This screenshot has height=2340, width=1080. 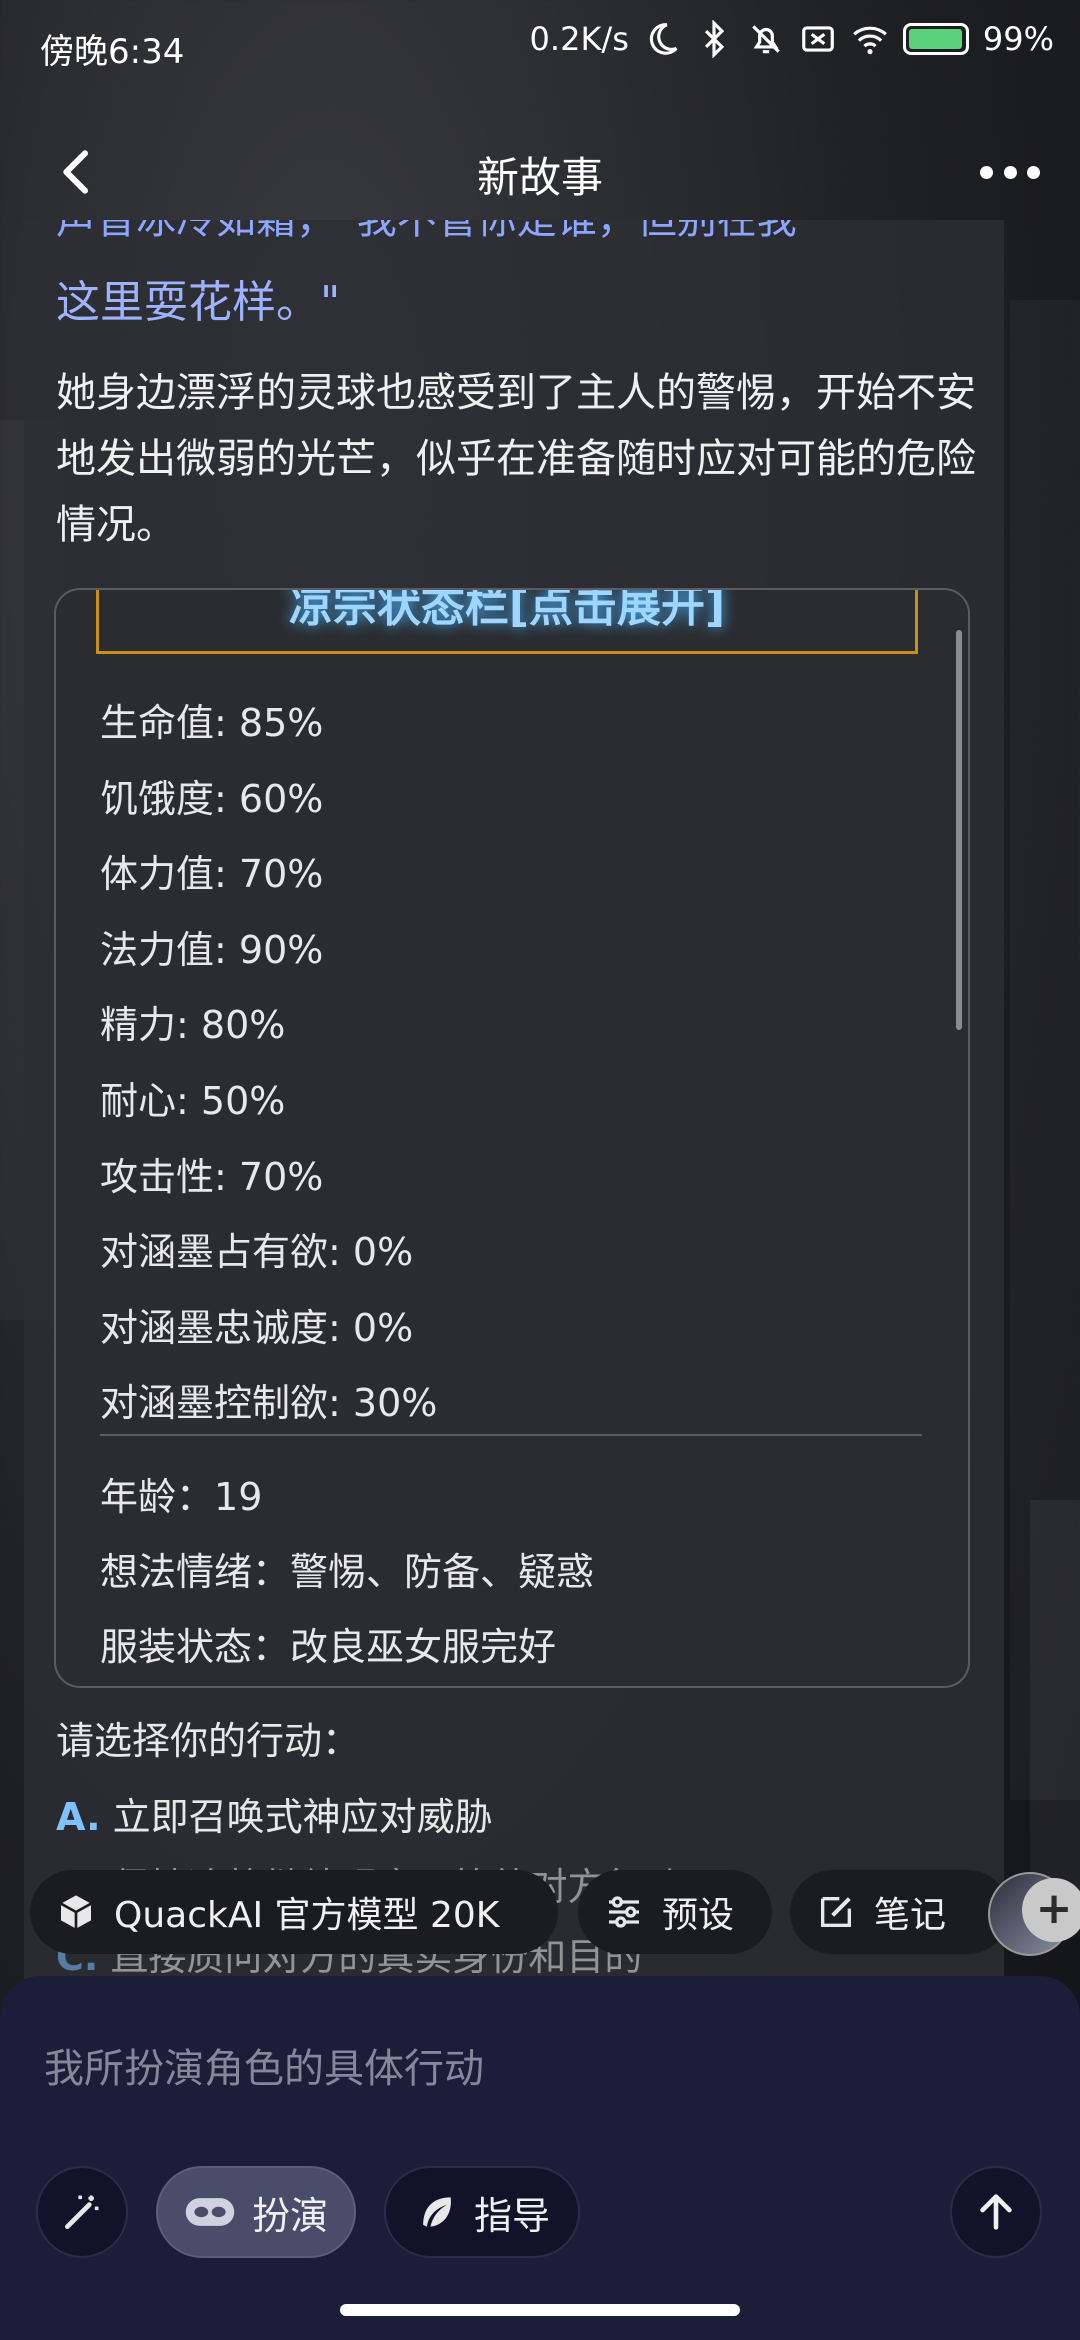 What do you see at coordinates (836, 1912) in the screenshot?
I see `edit-icon` at bounding box center [836, 1912].